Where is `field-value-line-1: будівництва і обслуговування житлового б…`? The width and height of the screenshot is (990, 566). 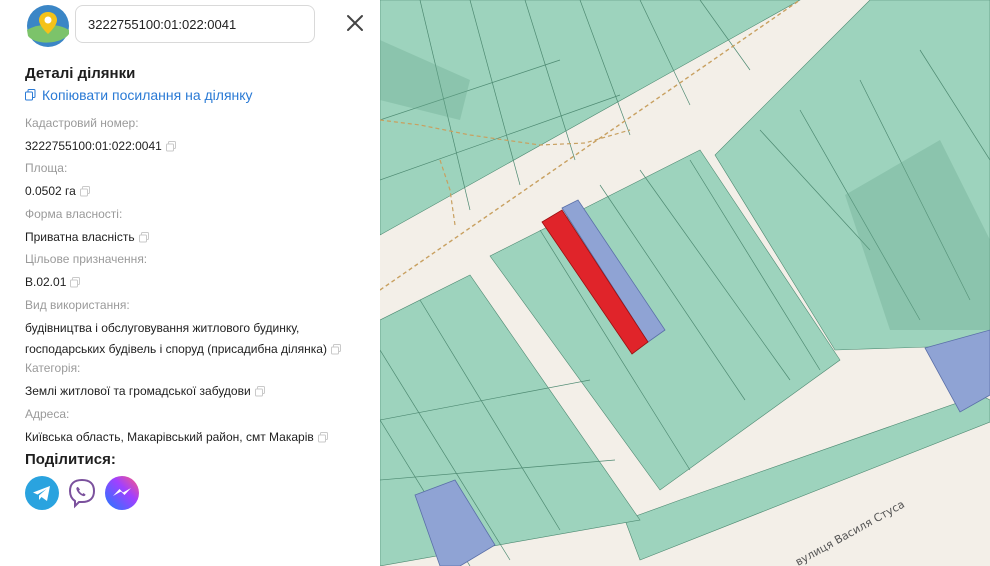
field-value-line-1: будівництва і обслуговування житлового б… is located at coordinates (162, 328).